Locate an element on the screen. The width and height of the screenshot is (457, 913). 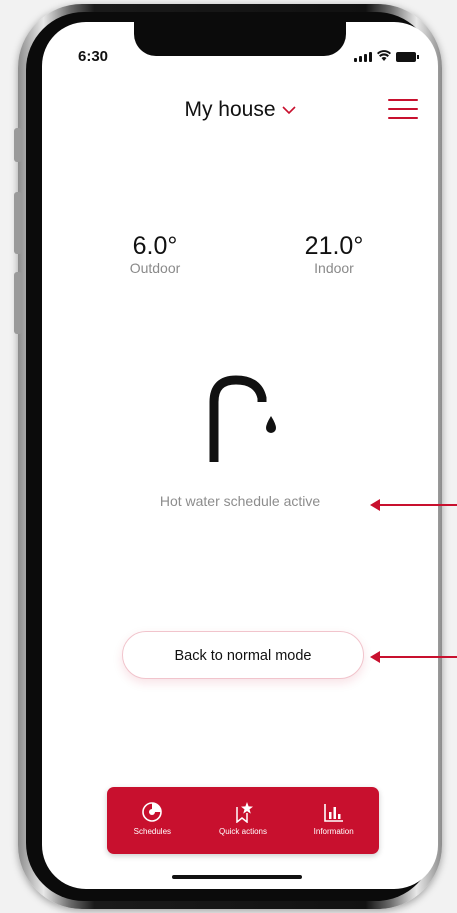
hamburger-icon is located at coordinates (403, 100).